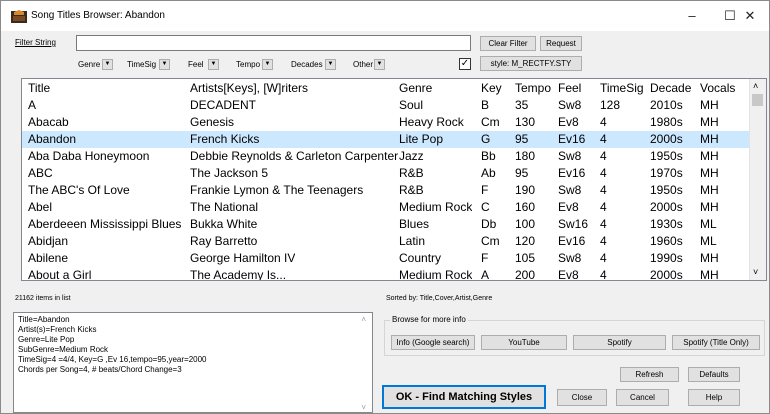  I want to click on cell-title: Aba Daba Honeymoon, so click(89, 156).